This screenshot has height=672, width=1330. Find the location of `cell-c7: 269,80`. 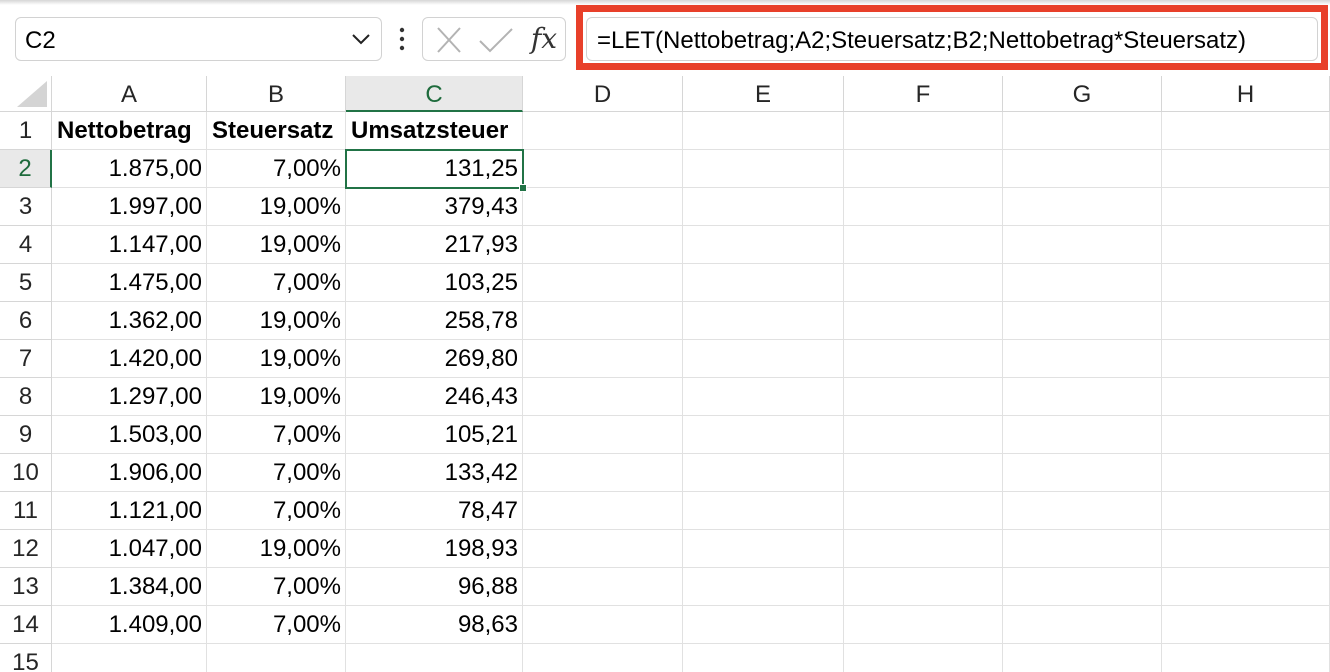

cell-c7: 269,80 is located at coordinates (434, 359).